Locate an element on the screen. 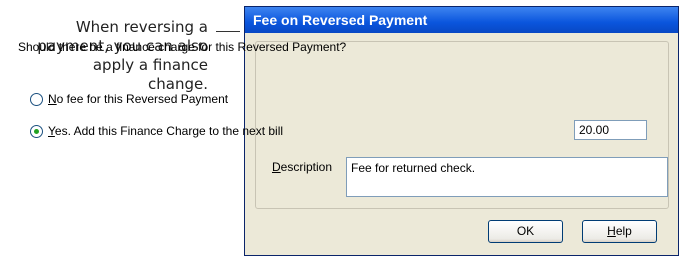 This screenshot has height=260, width=687. callout-line-1: When reversing a is located at coordinates (141, 27).